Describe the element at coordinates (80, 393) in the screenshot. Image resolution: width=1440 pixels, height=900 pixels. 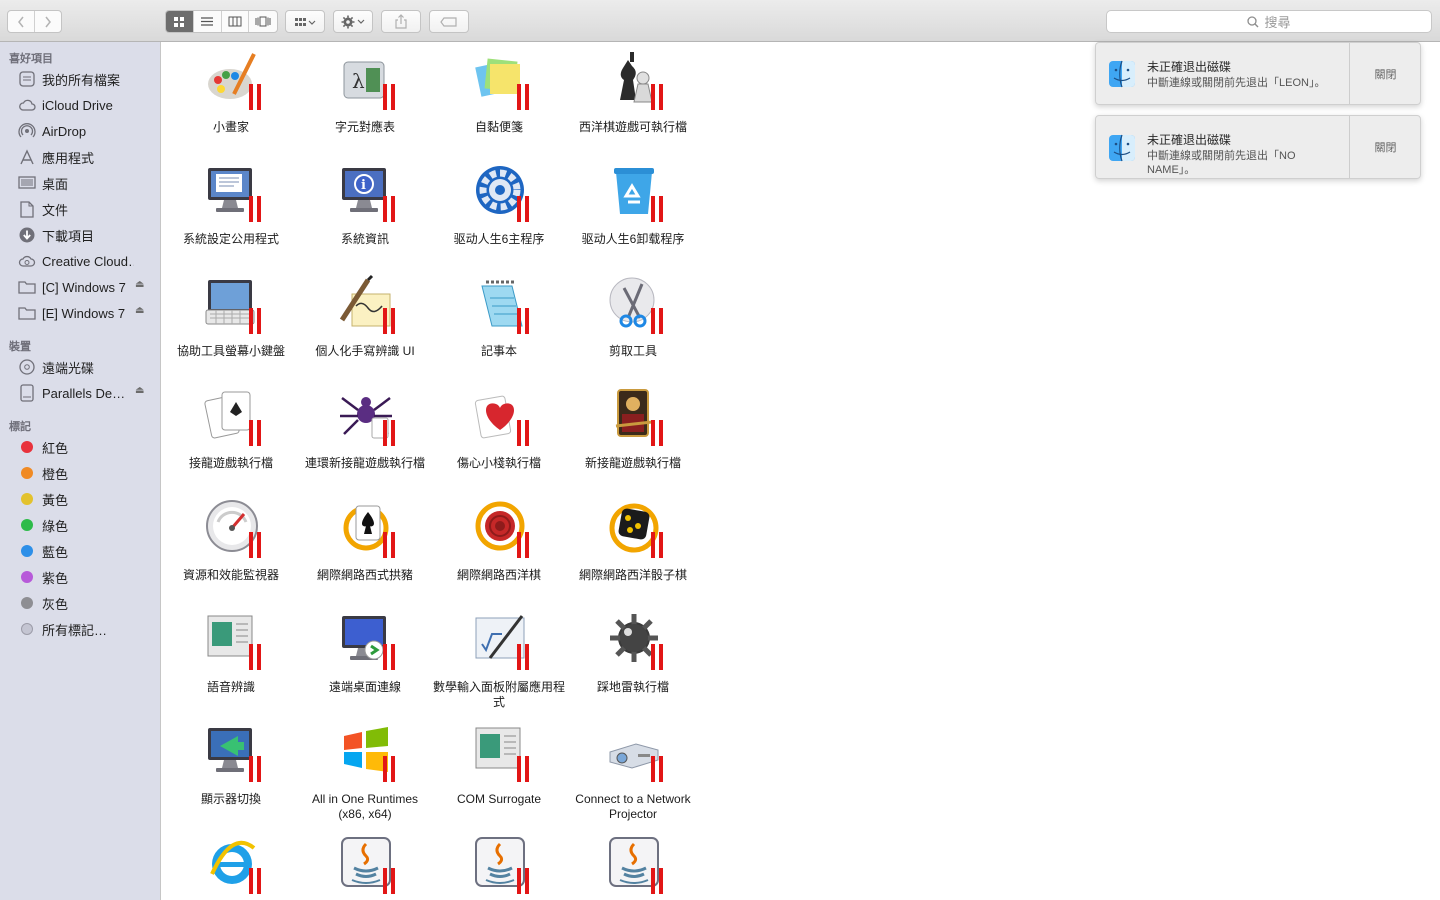
I see `sidebar-item-devices: Parallels De… ⏏` at that location.